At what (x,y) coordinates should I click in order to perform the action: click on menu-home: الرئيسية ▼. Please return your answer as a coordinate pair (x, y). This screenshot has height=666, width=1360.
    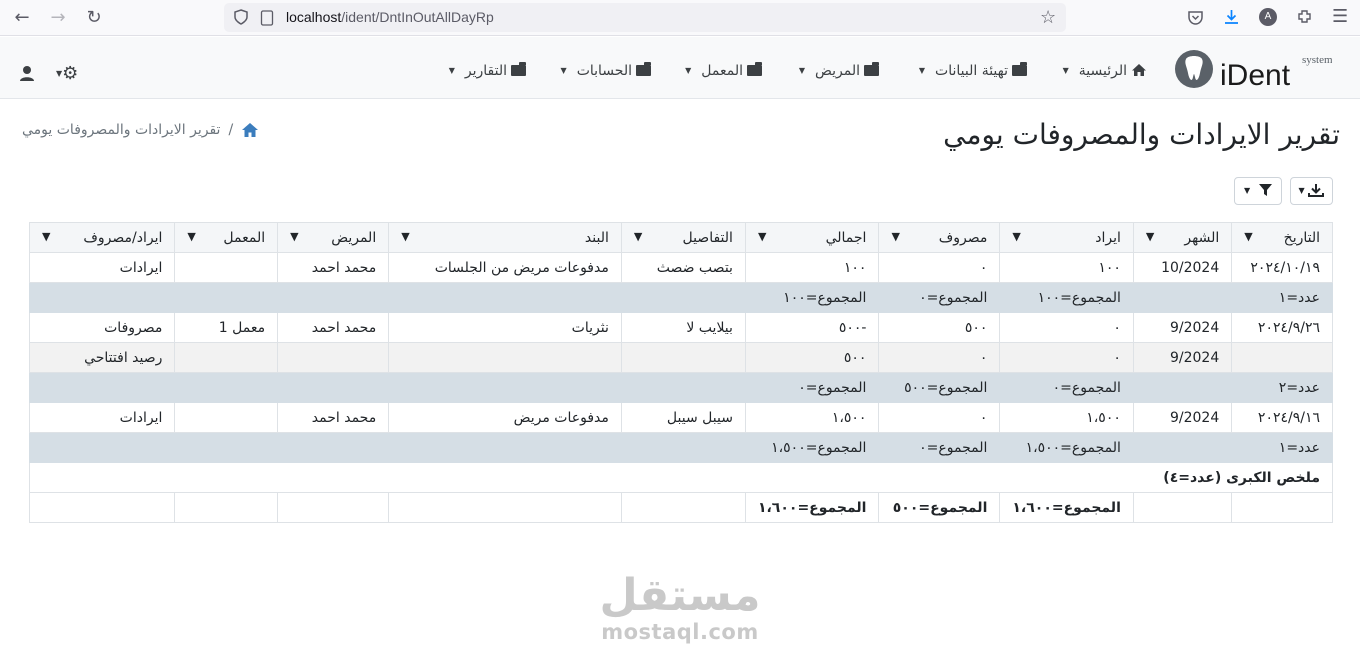
    Looking at the image, I should click on (1105, 71).